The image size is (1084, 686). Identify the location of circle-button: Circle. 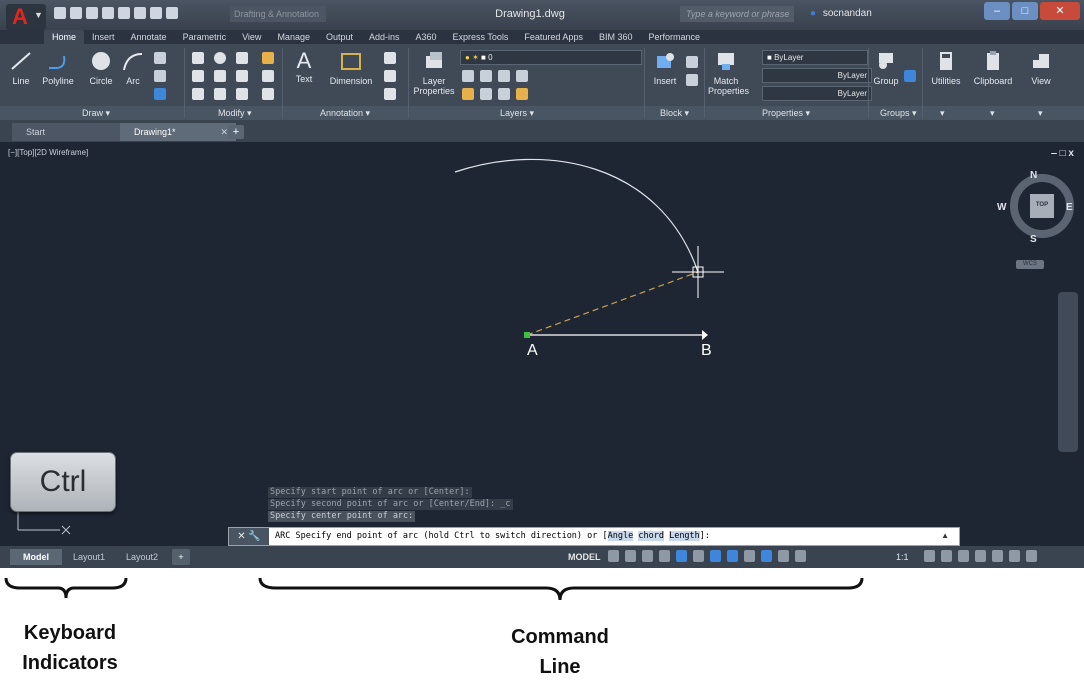
(101, 68).